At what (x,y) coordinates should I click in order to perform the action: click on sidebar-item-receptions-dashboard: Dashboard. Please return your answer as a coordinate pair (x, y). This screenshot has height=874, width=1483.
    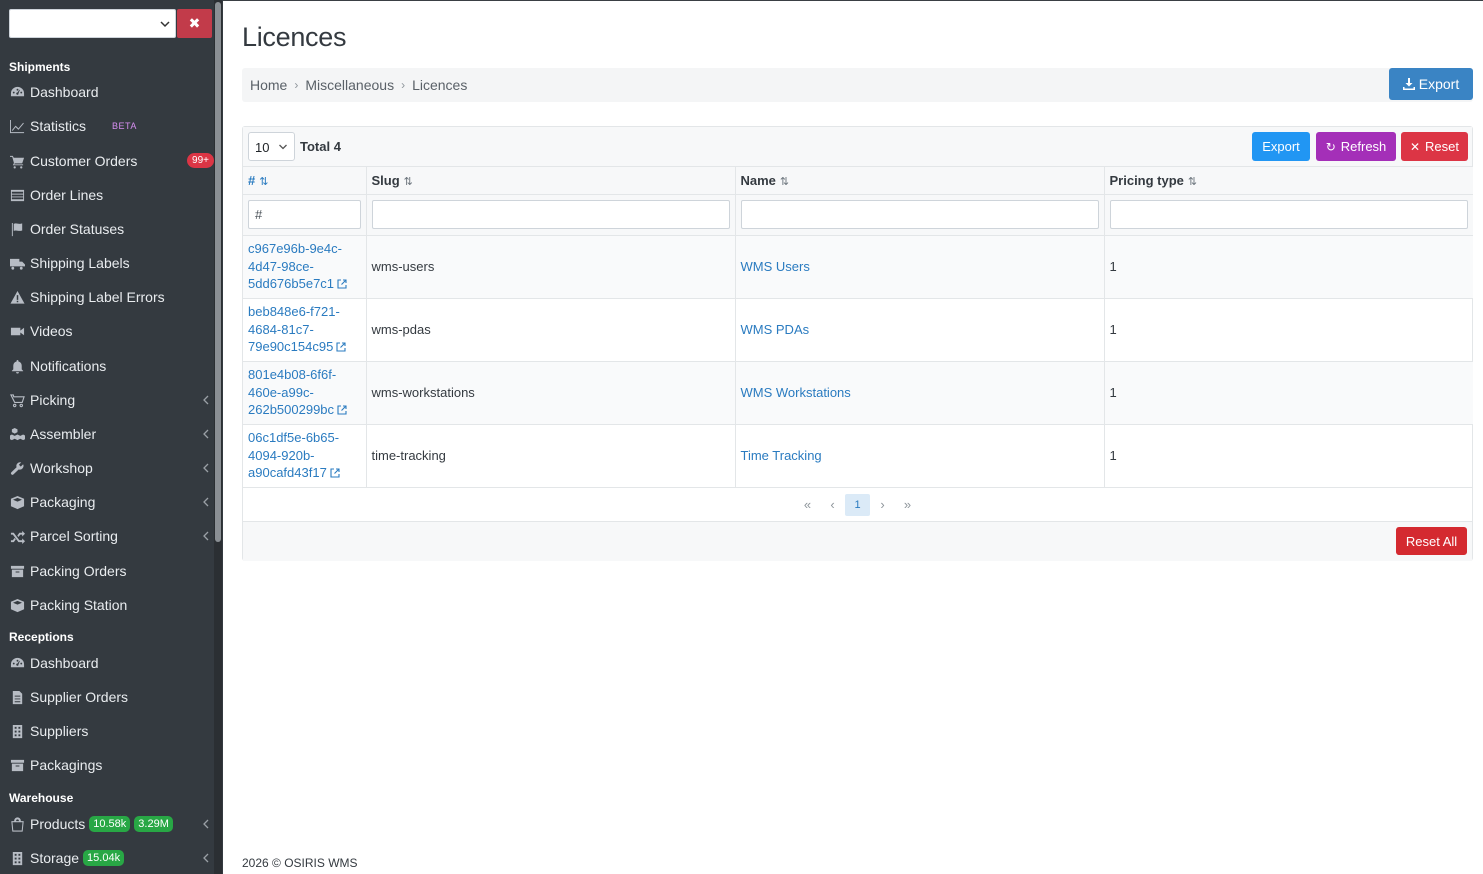
    Looking at the image, I should click on (111, 663).